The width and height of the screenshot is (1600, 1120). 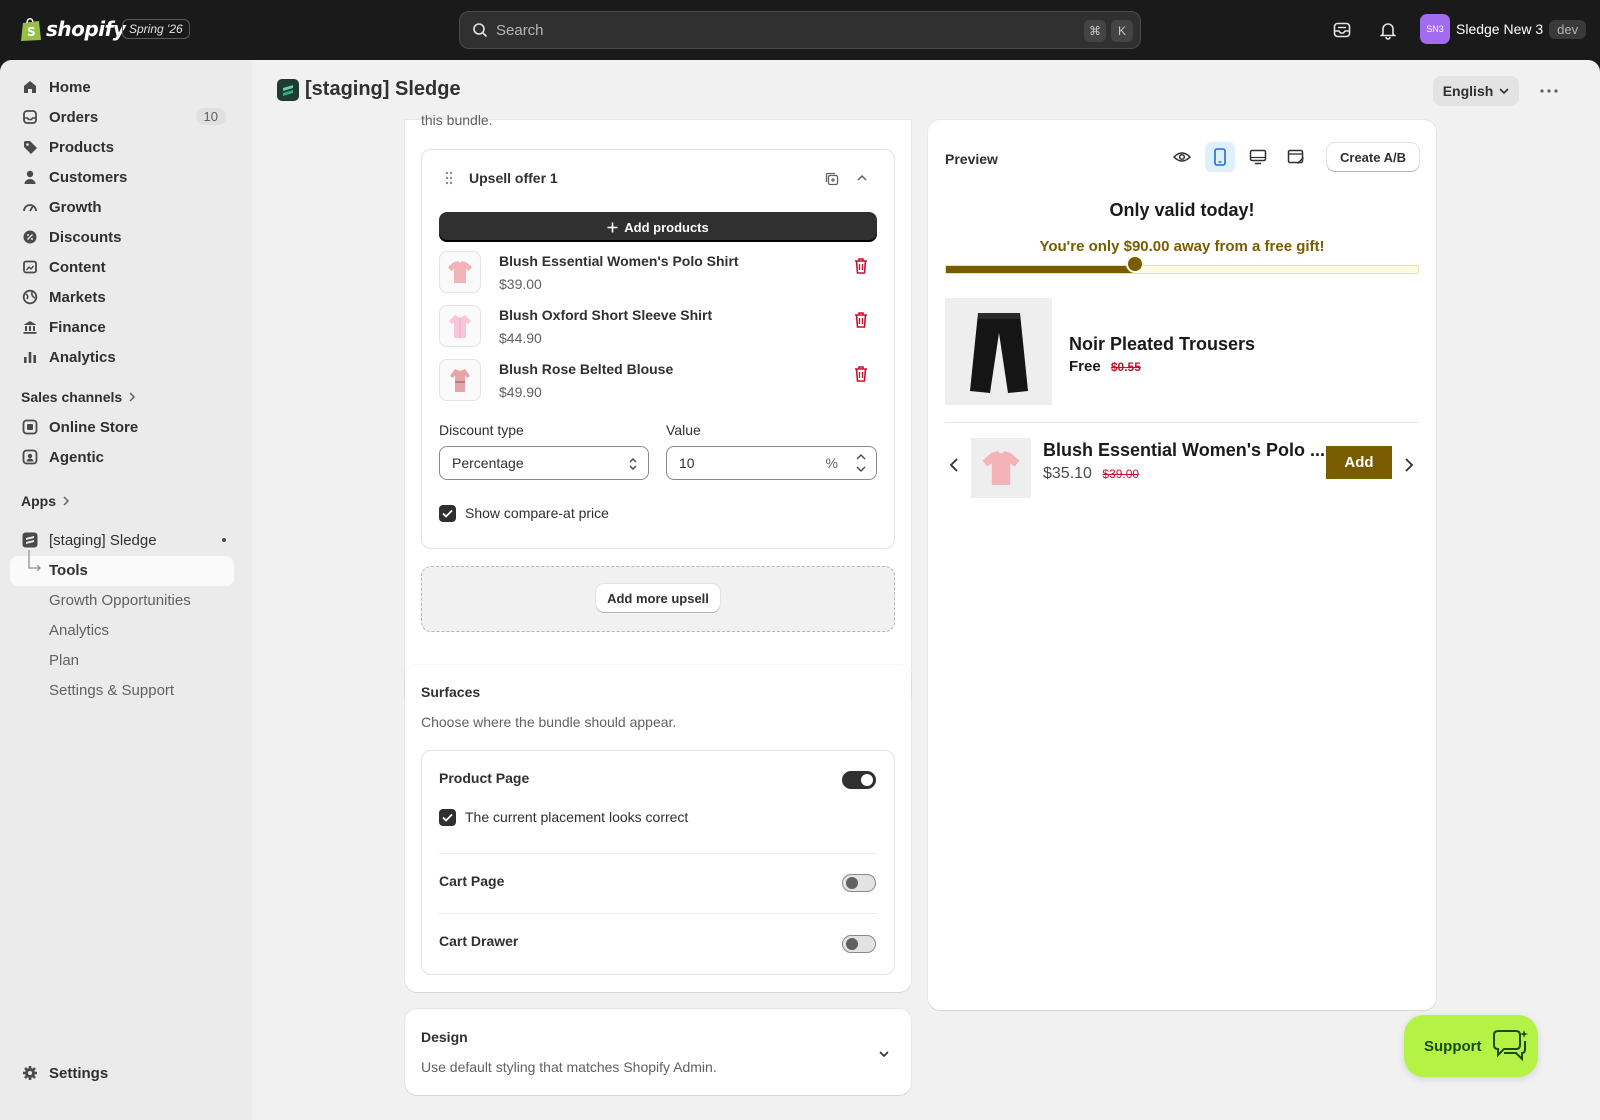 I want to click on sidebar-item-label: Products, so click(x=82, y=147).